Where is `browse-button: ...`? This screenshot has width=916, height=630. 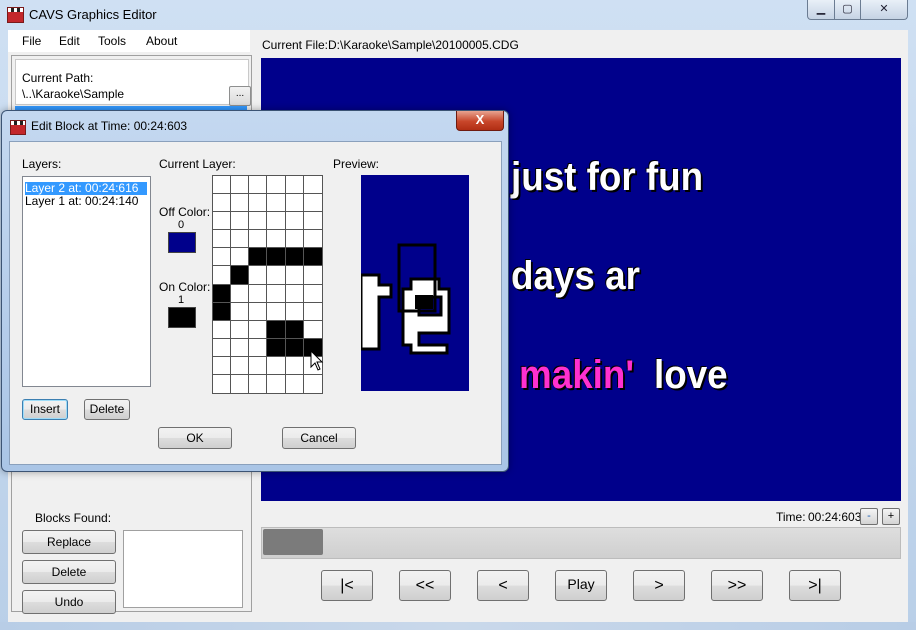 browse-button: ... is located at coordinates (240, 96).